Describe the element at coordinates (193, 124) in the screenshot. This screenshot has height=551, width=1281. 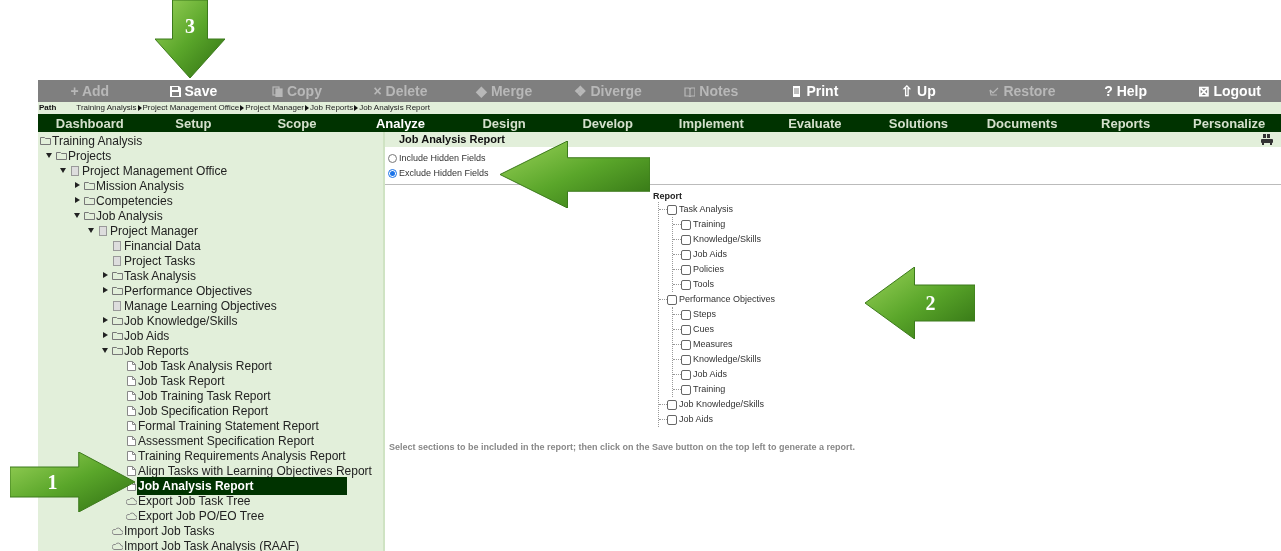
I see `nav-tab: Setup` at that location.